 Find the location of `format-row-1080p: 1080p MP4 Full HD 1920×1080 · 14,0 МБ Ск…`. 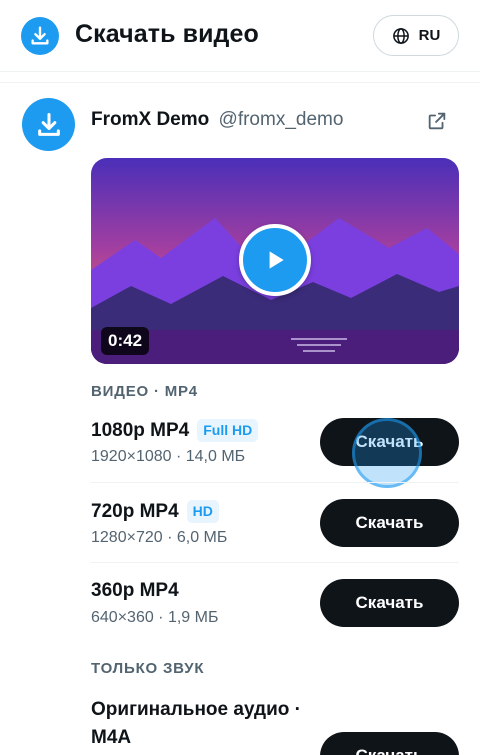

format-row-1080p: 1080p MP4 Full HD 1920×1080 · 14,0 МБ Ск… is located at coordinates (275, 445).